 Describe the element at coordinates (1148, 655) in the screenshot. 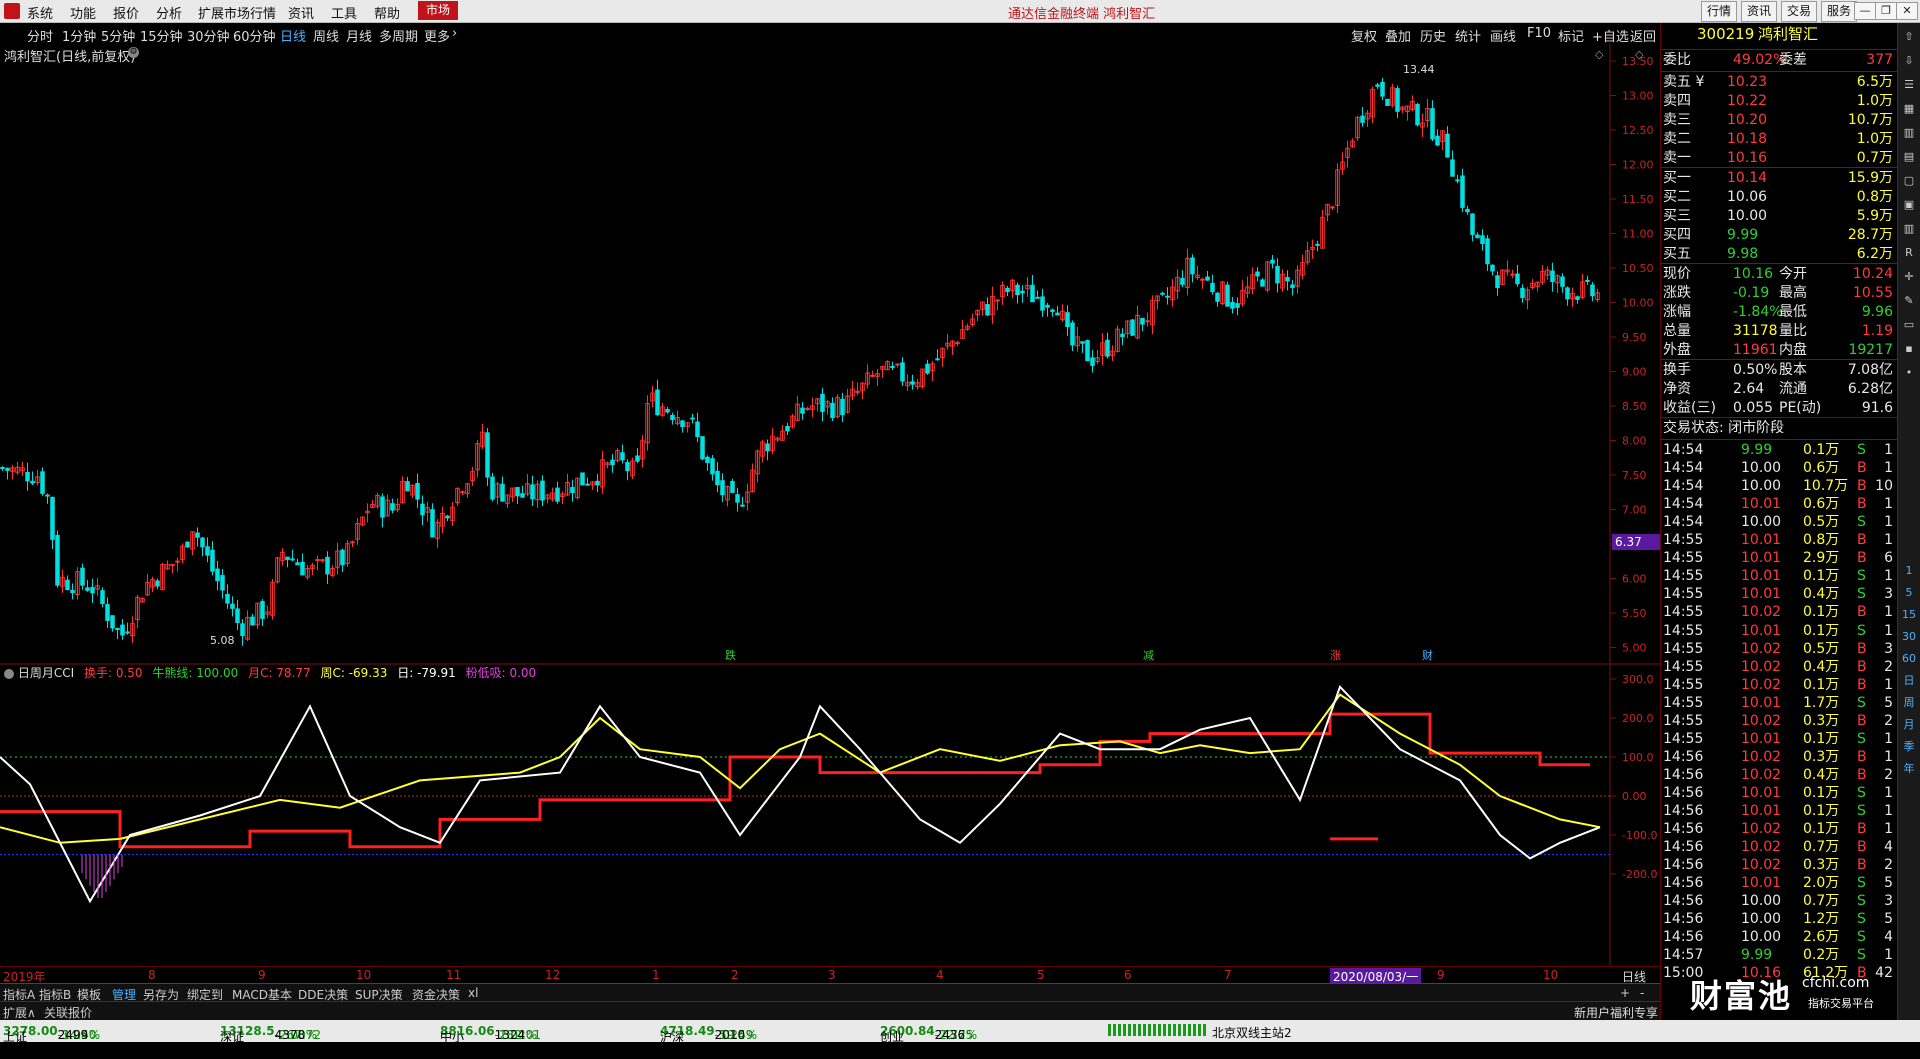

I see `event-mark-reduce: 减` at that location.